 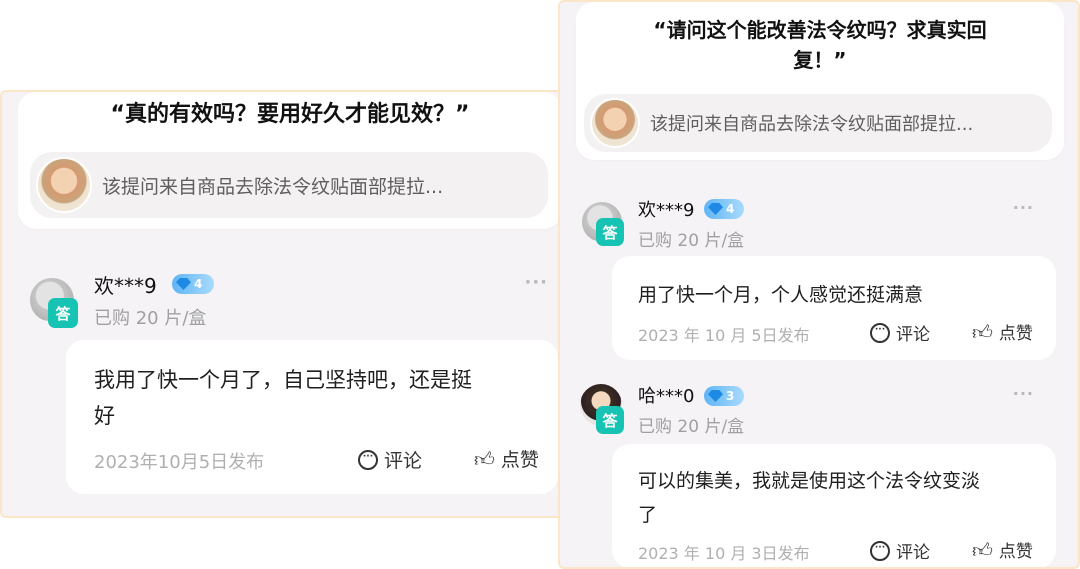 What do you see at coordinates (820, 30) in the screenshot?
I see `question-title-line1: “请问这个能改善法令纹吗？求真实回` at bounding box center [820, 30].